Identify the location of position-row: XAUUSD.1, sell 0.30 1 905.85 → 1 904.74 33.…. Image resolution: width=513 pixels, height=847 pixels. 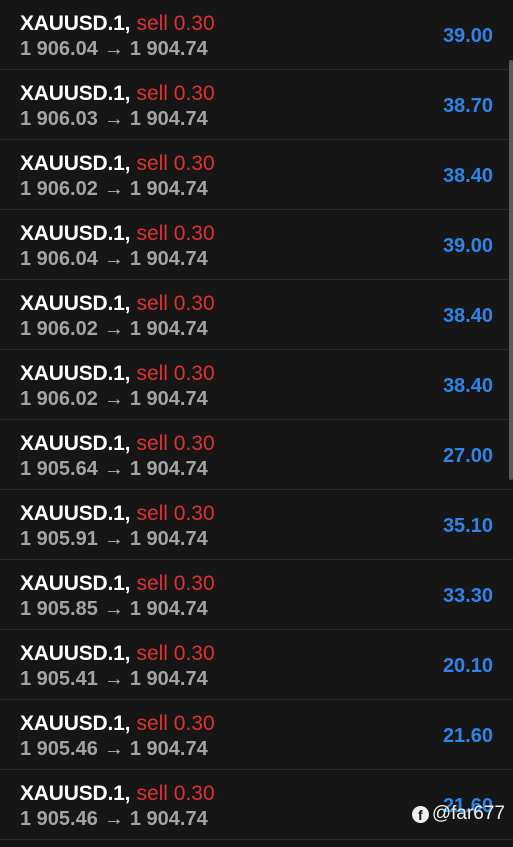
(256, 595).